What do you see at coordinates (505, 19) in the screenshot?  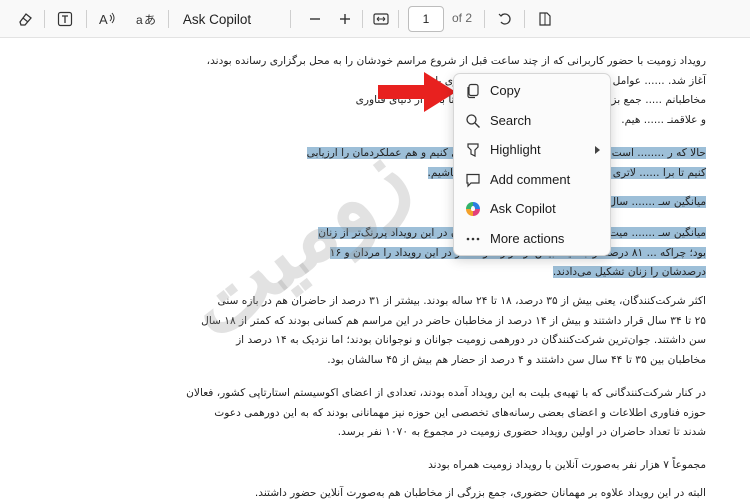 I see `rotate-icon` at bounding box center [505, 19].